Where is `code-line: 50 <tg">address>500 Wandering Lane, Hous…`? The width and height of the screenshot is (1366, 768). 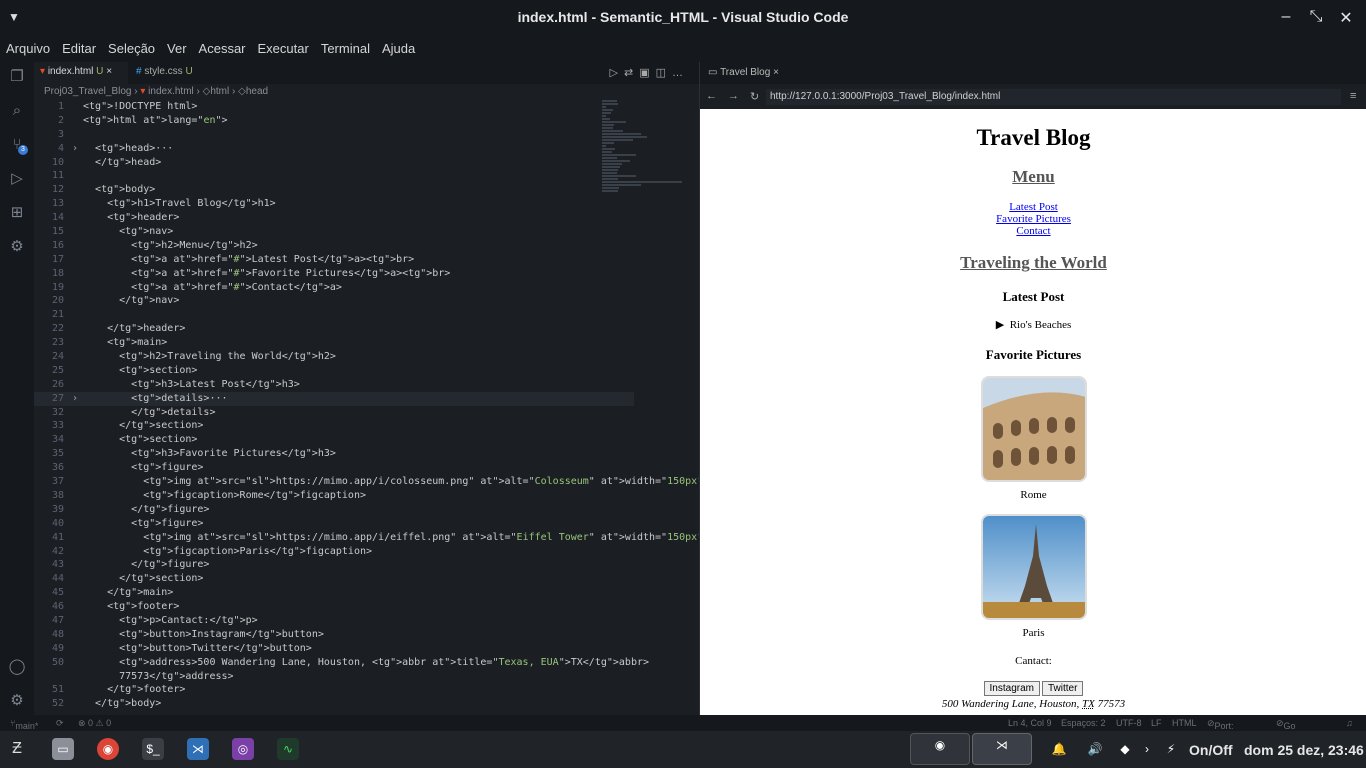
code-line: 50 <tg">address>500 Wandering Lane, Hous… is located at coordinates (334, 663).